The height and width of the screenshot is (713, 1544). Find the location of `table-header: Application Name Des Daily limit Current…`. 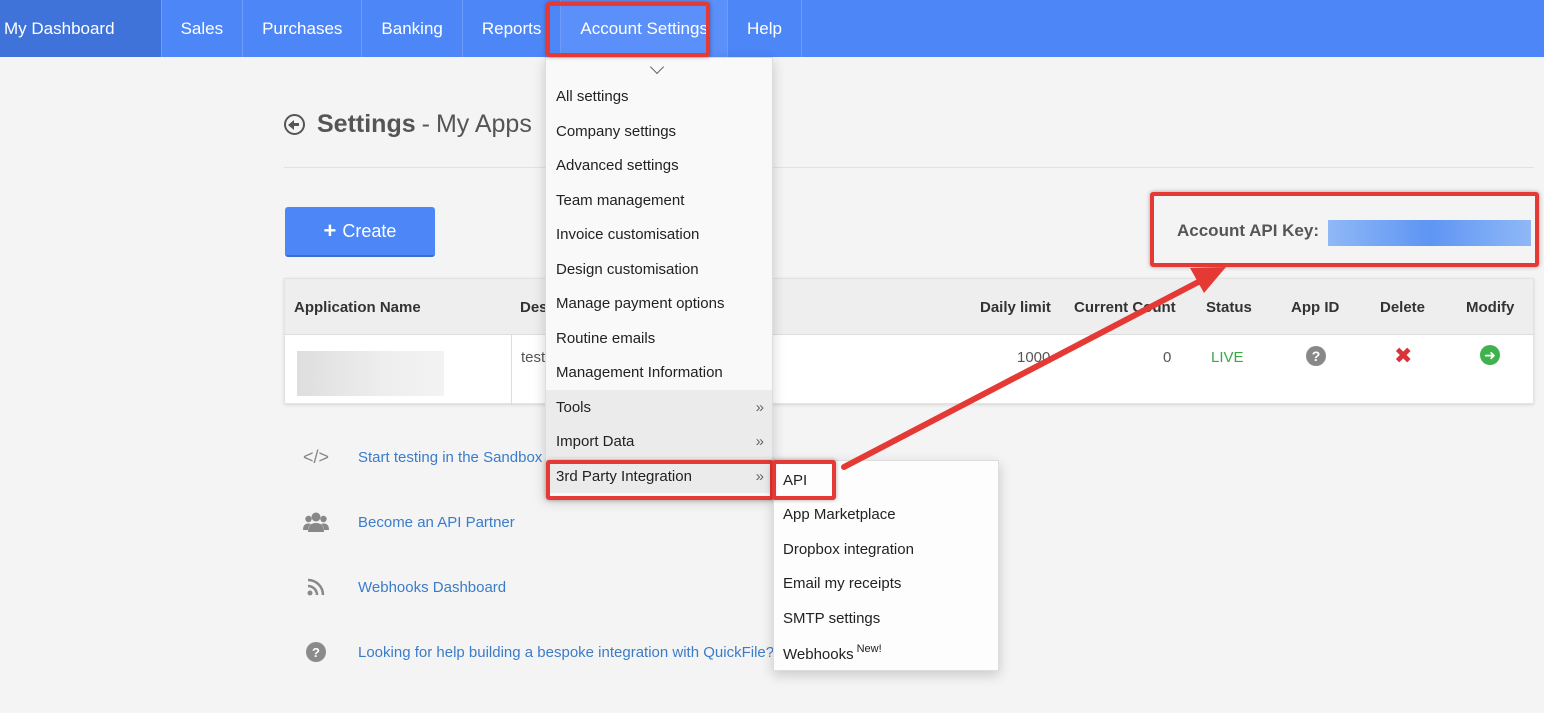

table-header: Application Name Des Daily limit Current… is located at coordinates (909, 307).